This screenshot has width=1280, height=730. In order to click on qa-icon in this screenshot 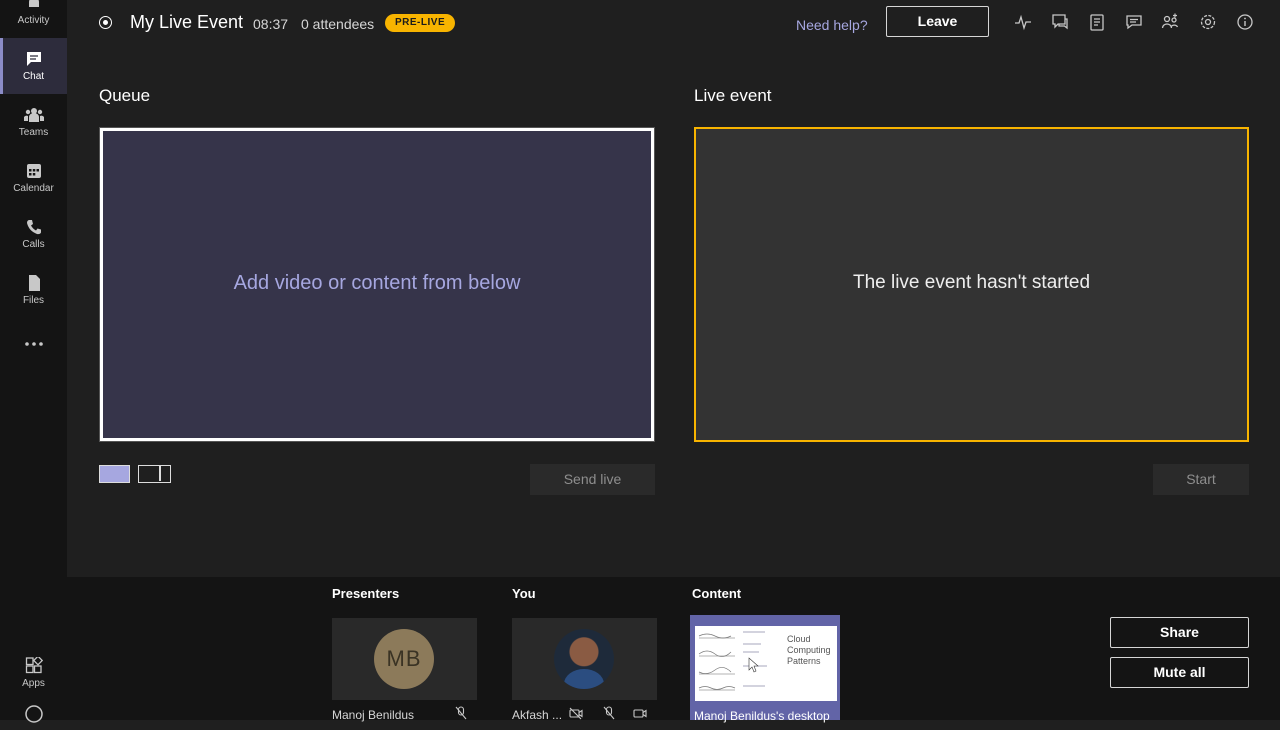, I will do `click(1060, 22)`.